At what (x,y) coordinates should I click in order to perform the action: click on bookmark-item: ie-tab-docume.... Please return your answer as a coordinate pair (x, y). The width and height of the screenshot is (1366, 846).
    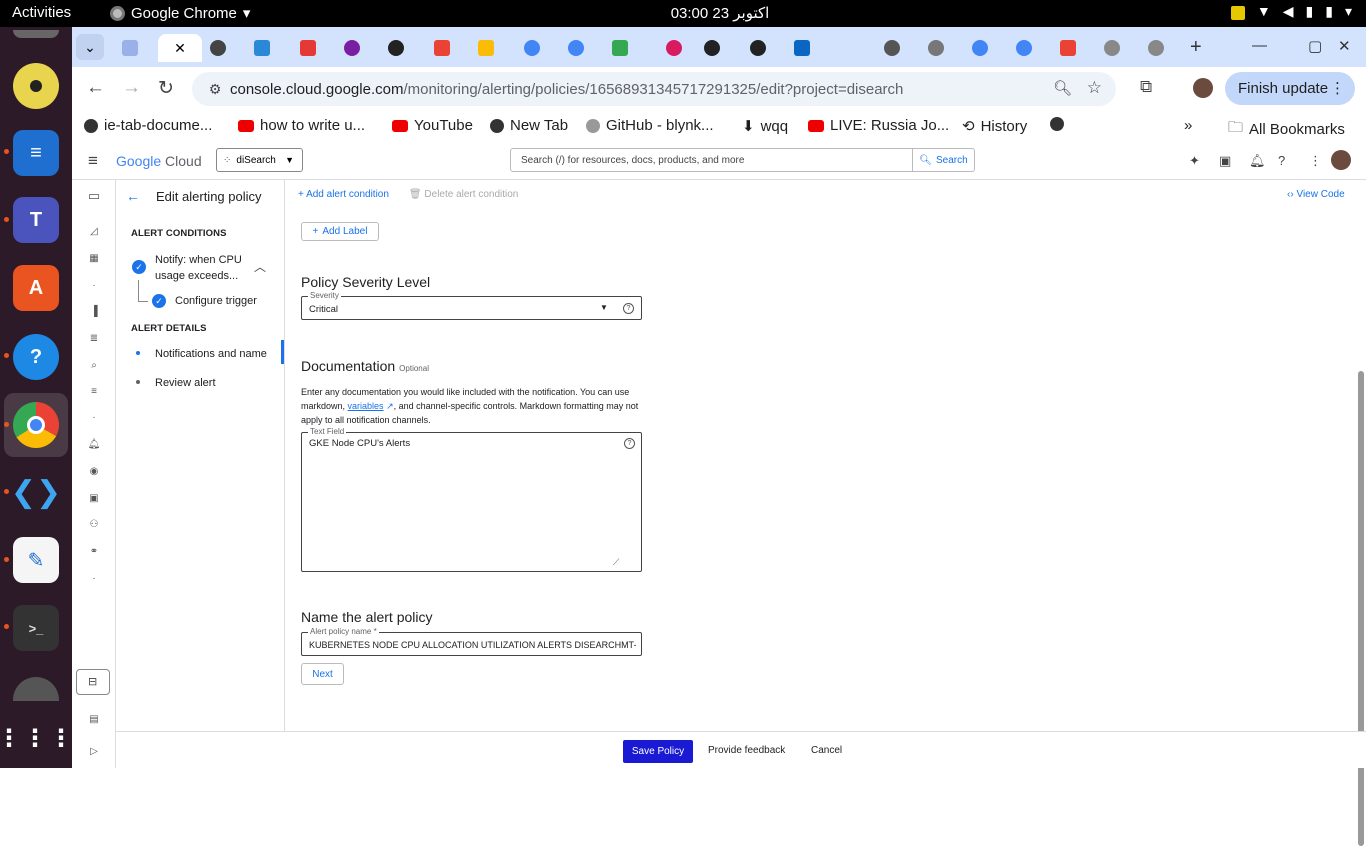
    Looking at the image, I should click on (148, 125).